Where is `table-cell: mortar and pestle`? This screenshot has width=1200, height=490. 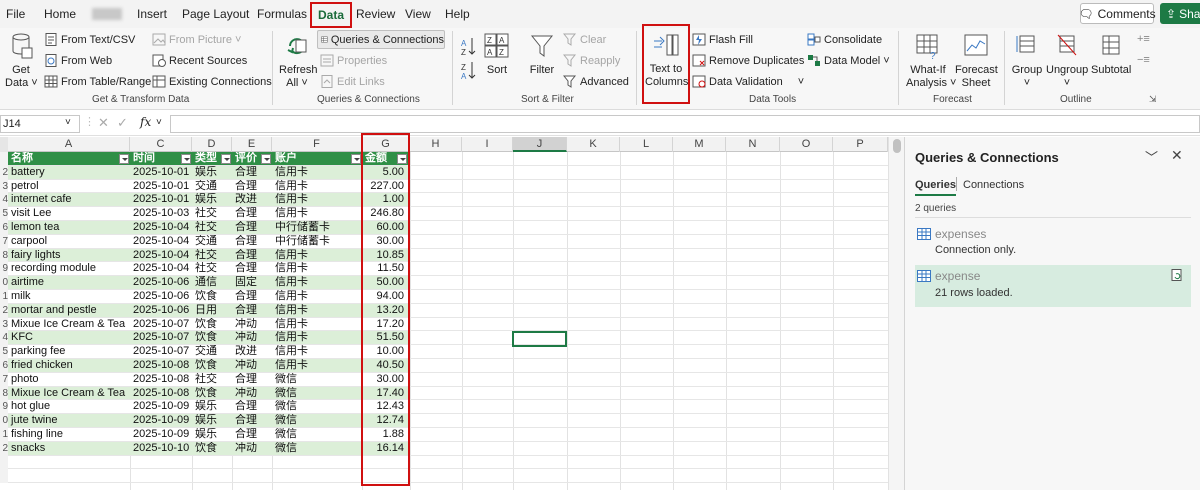 table-cell: mortar and pestle is located at coordinates (69, 310).